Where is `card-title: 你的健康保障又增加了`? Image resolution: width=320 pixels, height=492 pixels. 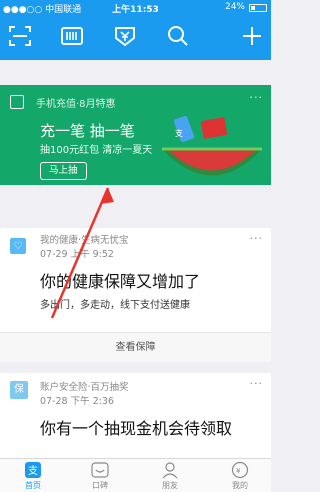 card-title: 你的健康保障又增加了 is located at coordinates (120, 281).